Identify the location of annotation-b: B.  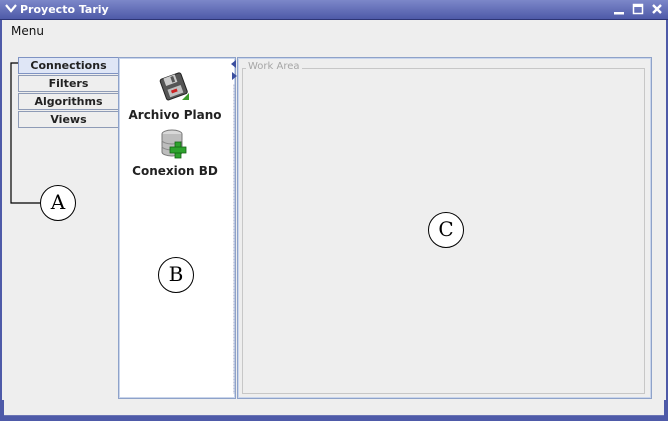
(176, 275).